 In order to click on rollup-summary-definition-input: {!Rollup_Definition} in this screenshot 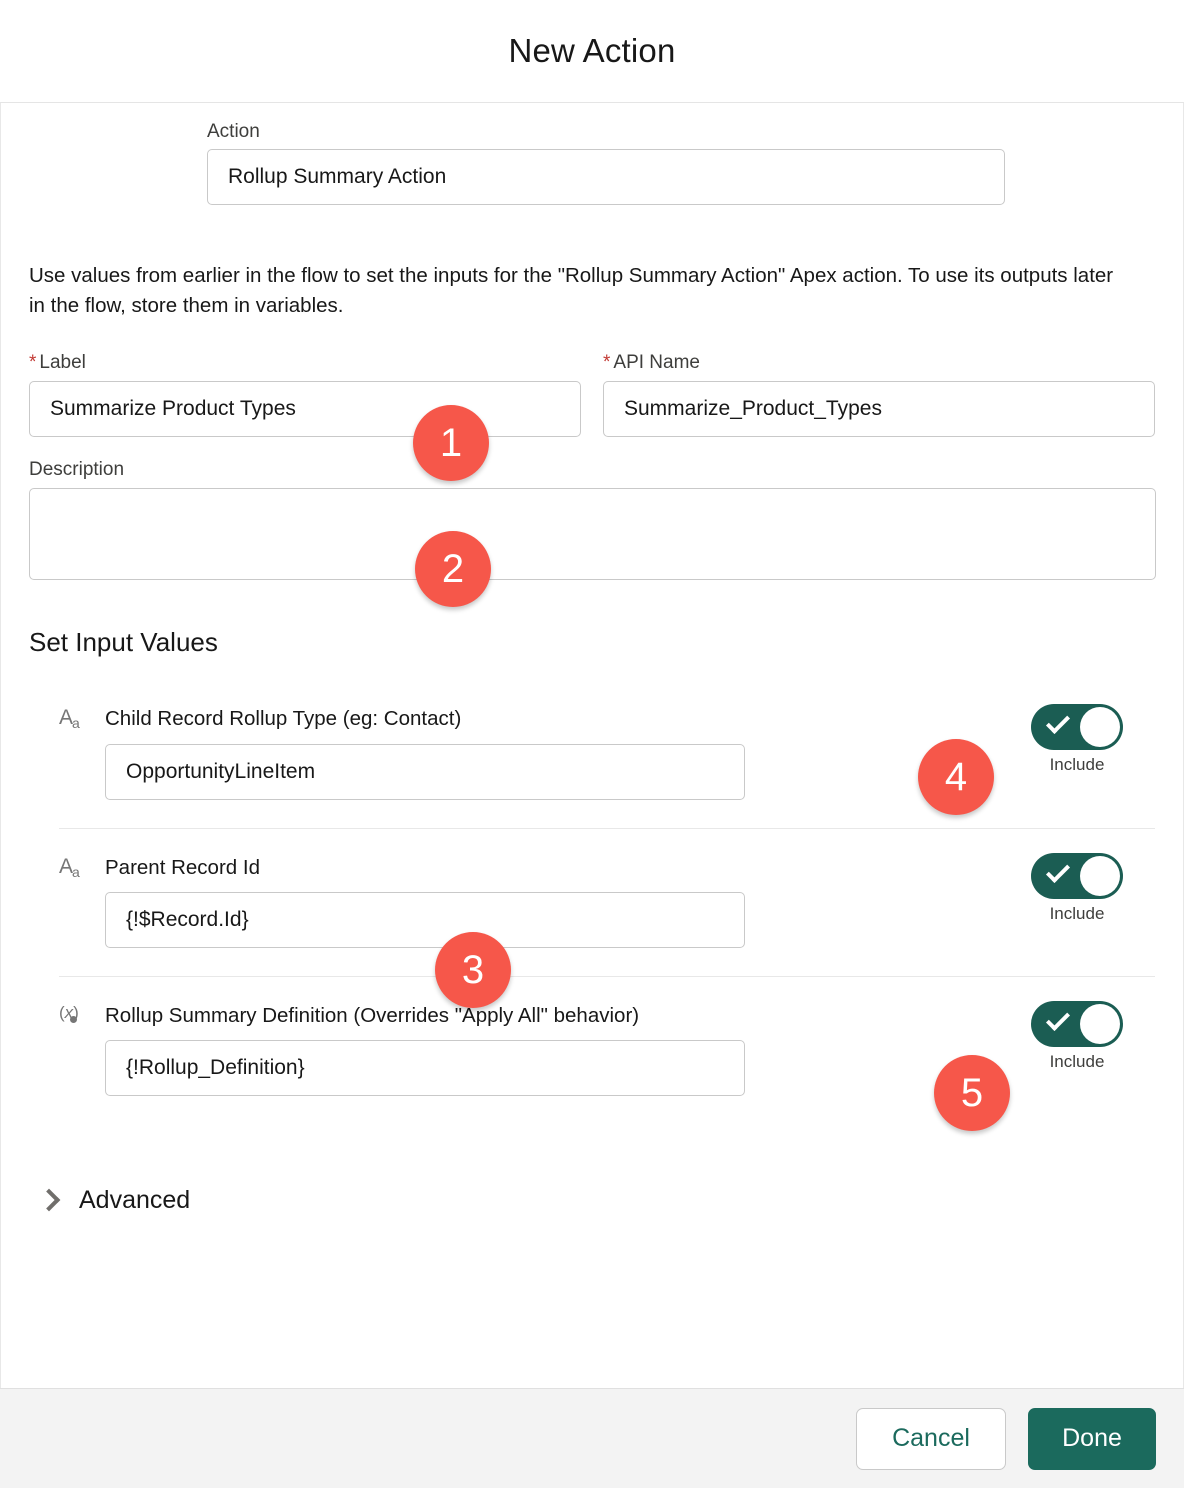, I will do `click(425, 1067)`.